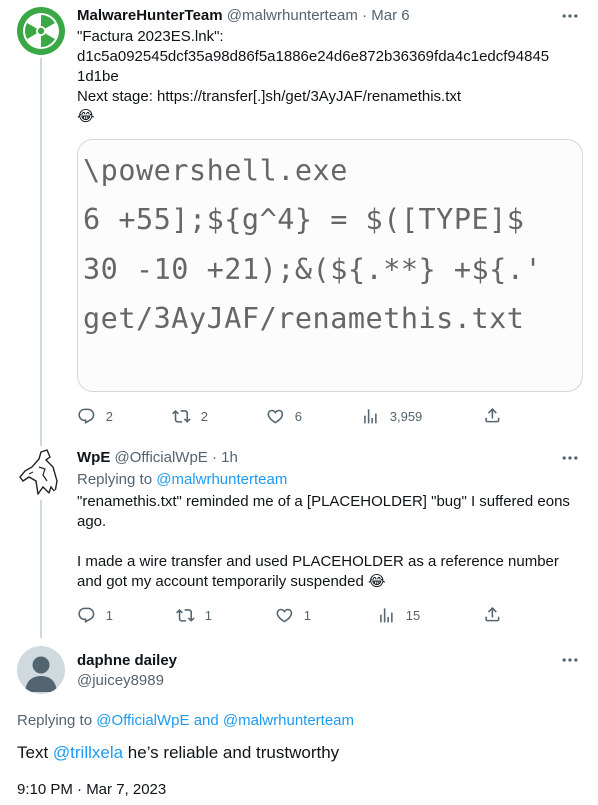 The width and height of the screenshot is (598, 805). I want to click on author-name-row: daphne dailey, so click(127, 661).